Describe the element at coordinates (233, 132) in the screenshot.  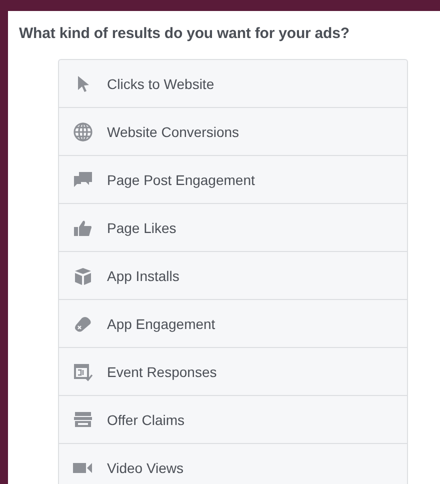
I see `option-item: Website Conversions` at that location.